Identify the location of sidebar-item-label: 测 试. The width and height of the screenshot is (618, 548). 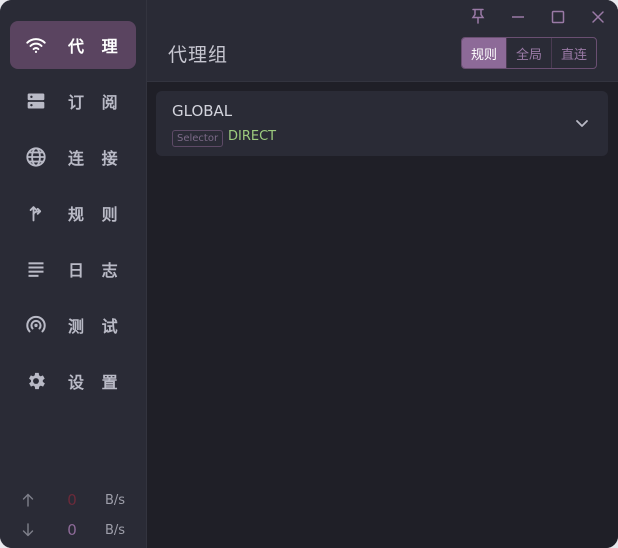
(96, 326).